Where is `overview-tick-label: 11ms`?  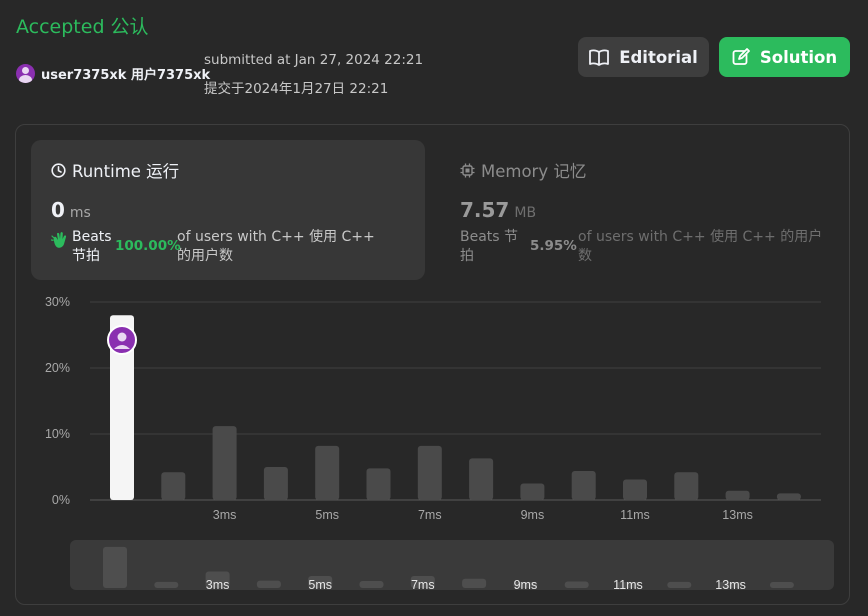
overview-tick-label: 11ms is located at coordinates (628, 585).